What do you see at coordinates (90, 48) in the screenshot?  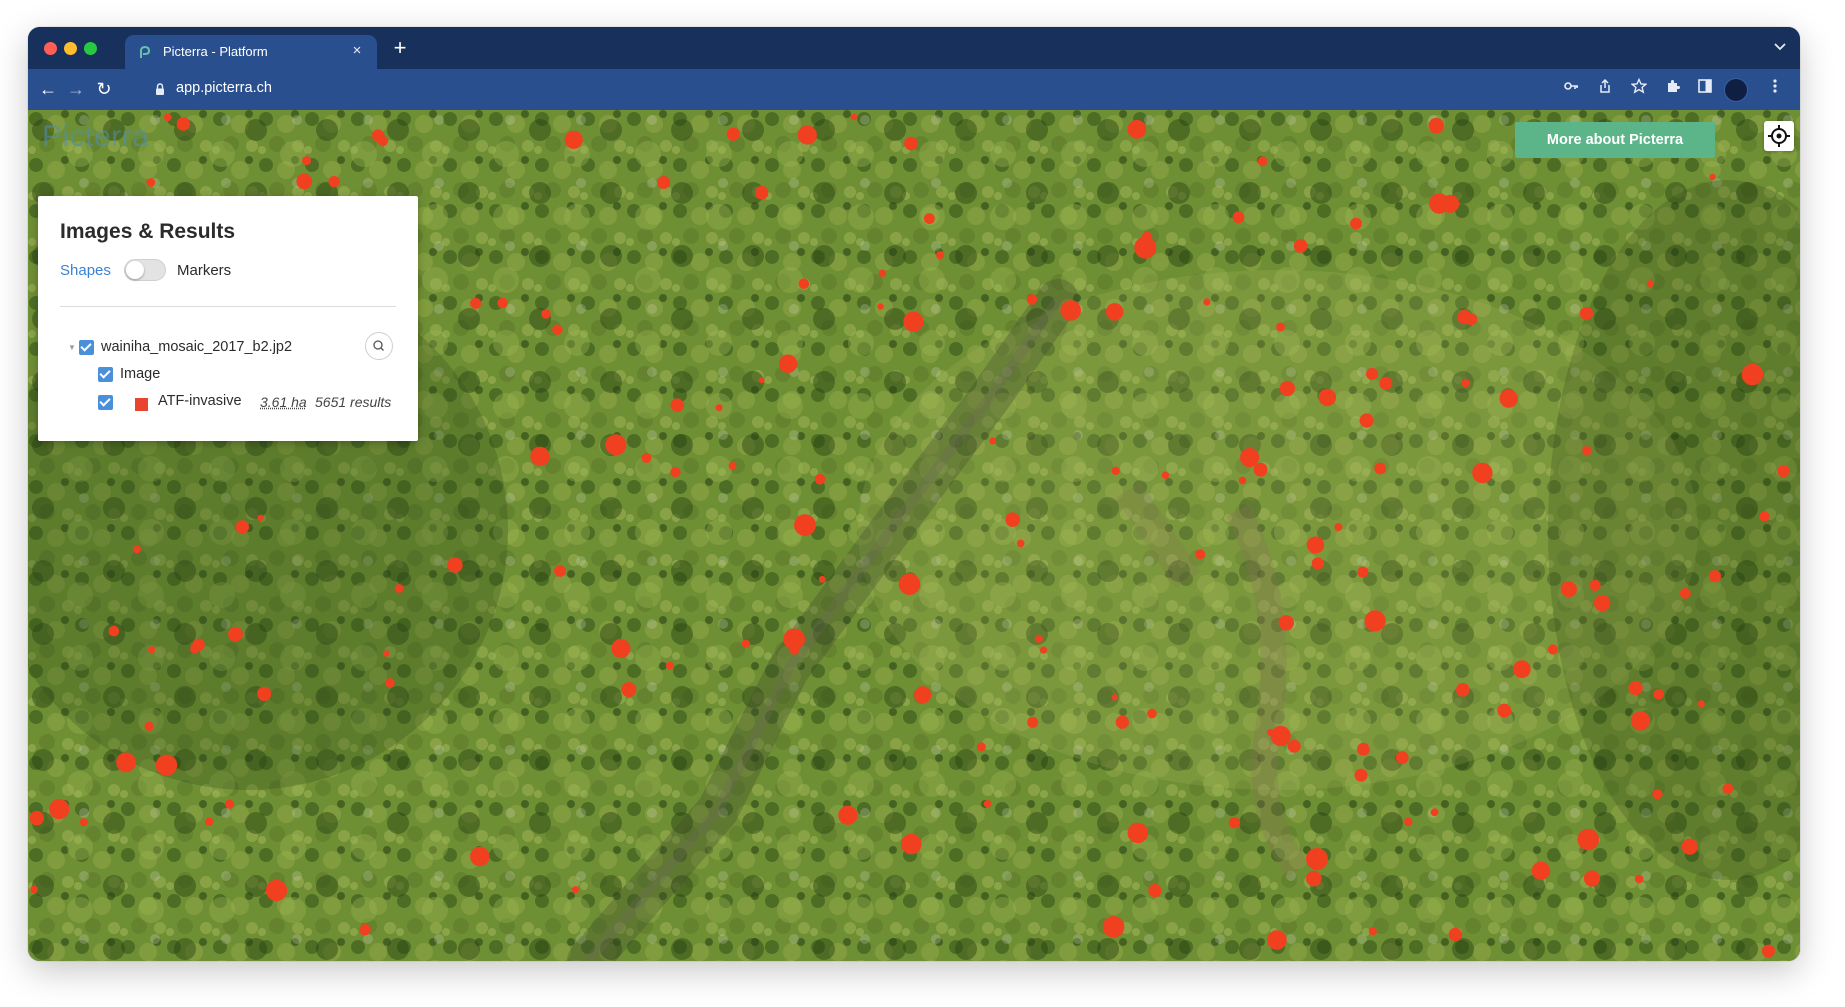 I see `zoom-window-button` at bounding box center [90, 48].